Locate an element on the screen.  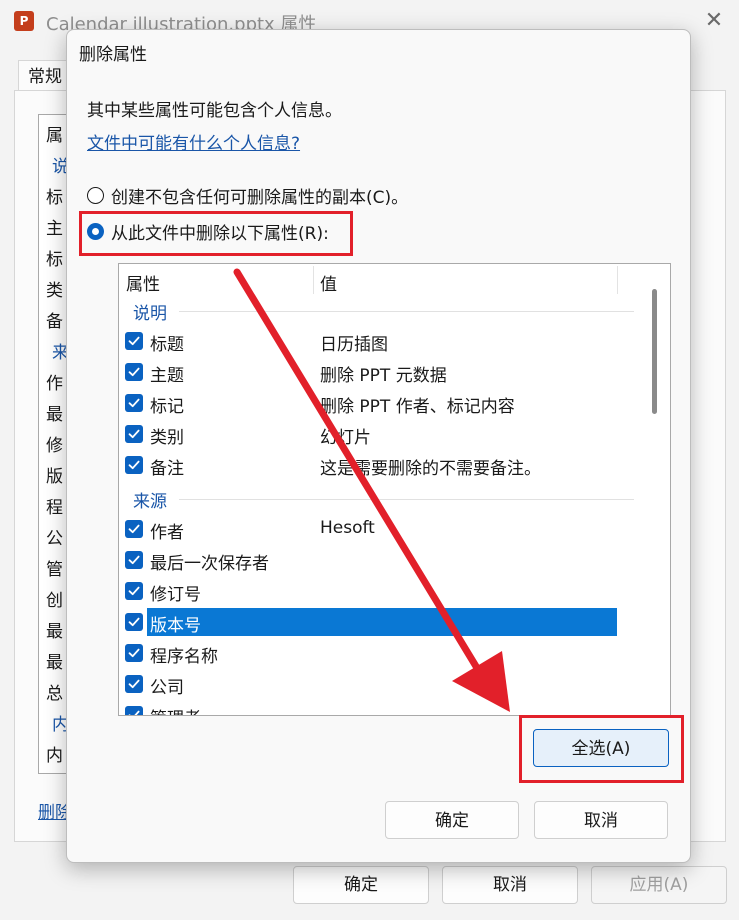
property-row: 最后一次保存者 is located at coordinates (369, 560).